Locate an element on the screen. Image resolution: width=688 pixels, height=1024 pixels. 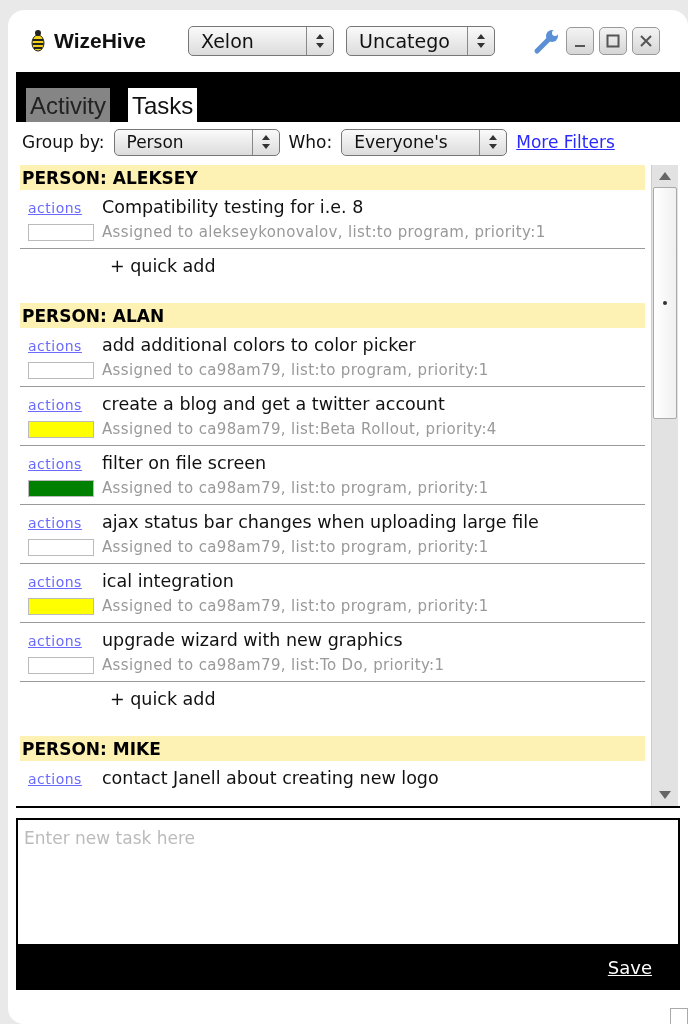
task-details: Assigned to ca98am79, list:Beta Rollout, priority:4 is located at coordinates (299, 429).